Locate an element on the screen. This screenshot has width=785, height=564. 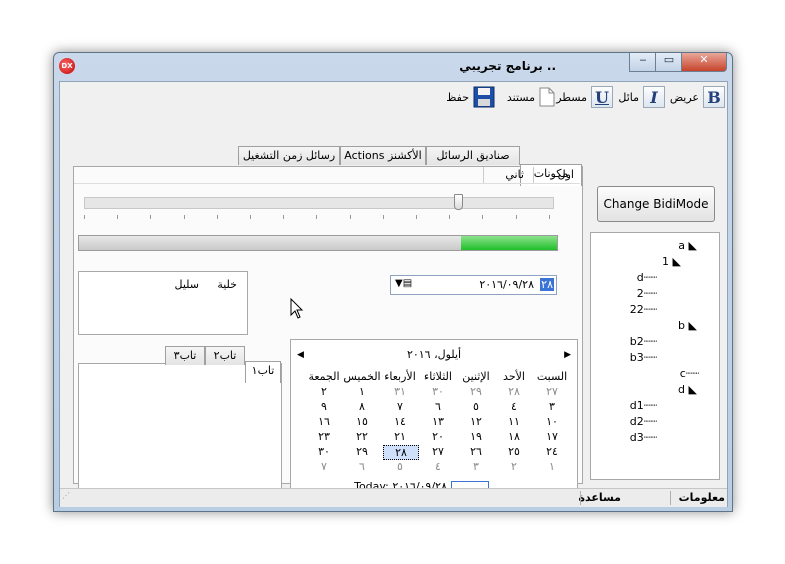
calendar-day: ١٦ is located at coordinates (324, 421).